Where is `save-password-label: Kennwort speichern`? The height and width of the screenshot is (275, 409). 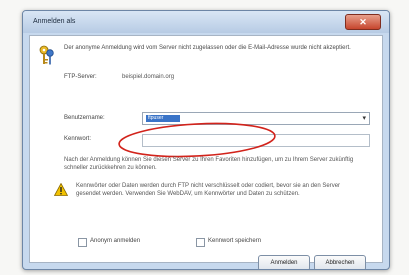 save-password-label: Kennwort speichern is located at coordinates (234, 241).